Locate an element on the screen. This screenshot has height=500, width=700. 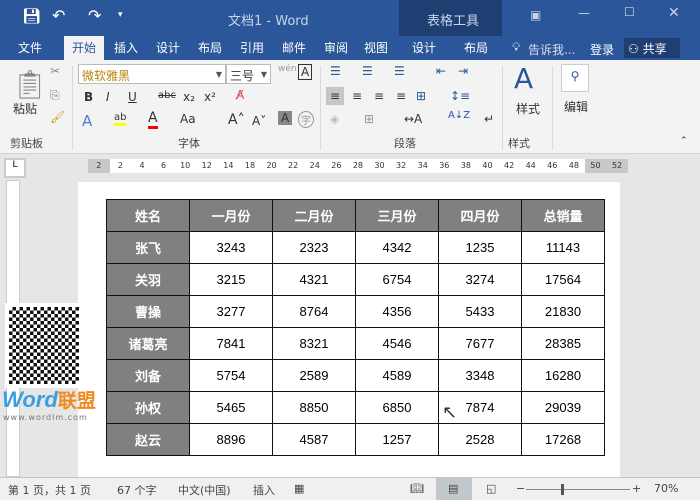
macro-icon: ▦ is located at coordinates (299, 488).